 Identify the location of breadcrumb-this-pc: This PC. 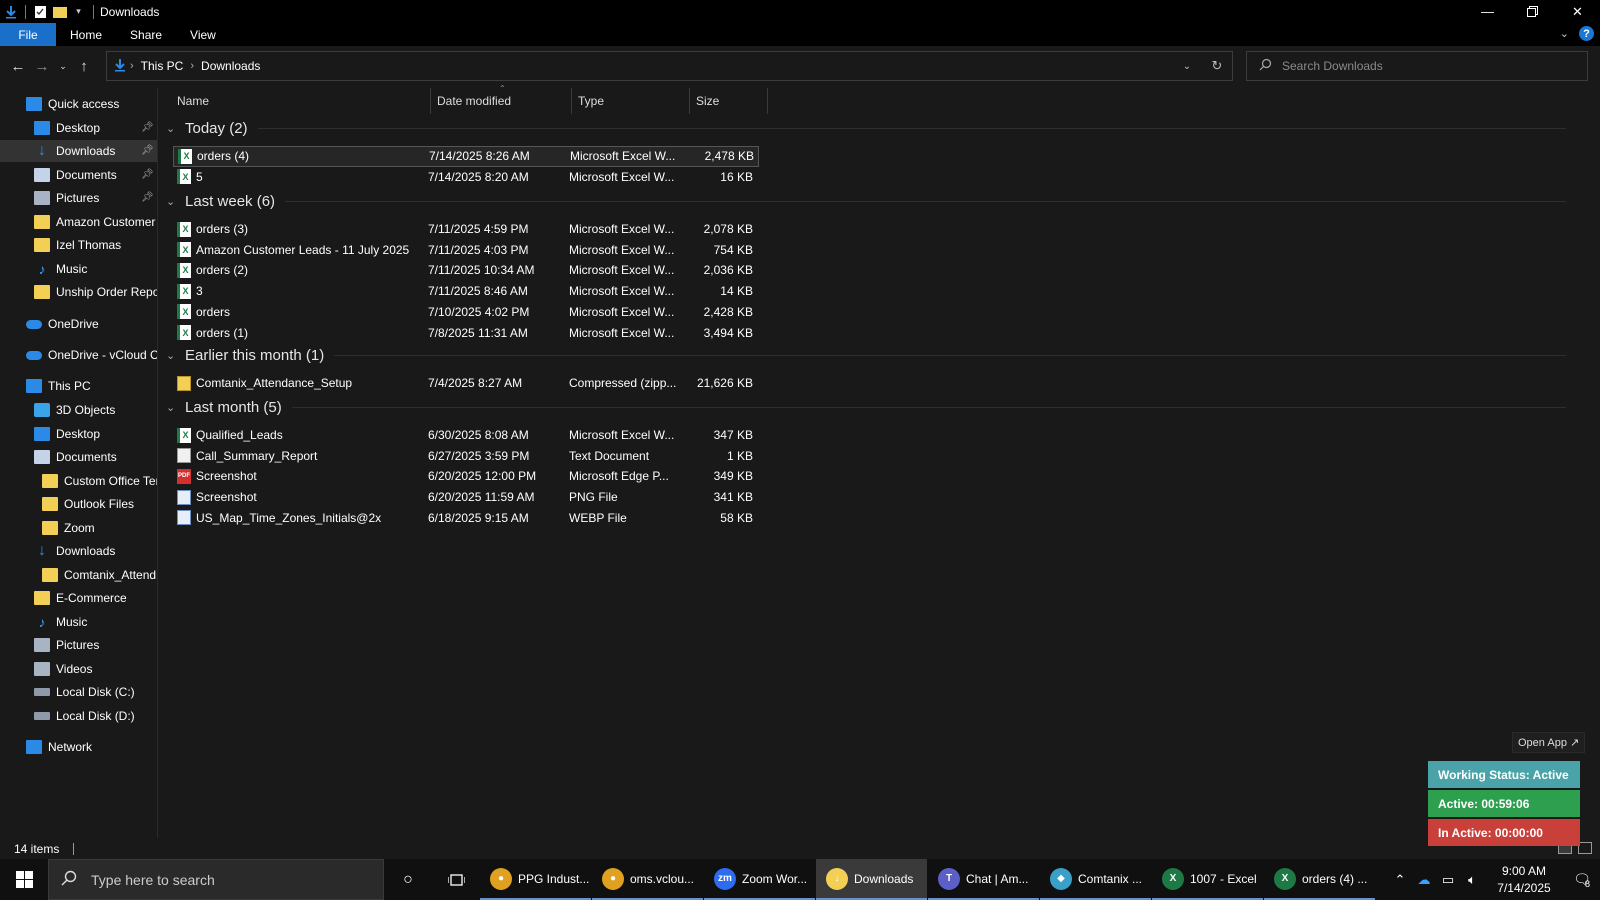
(162, 66).